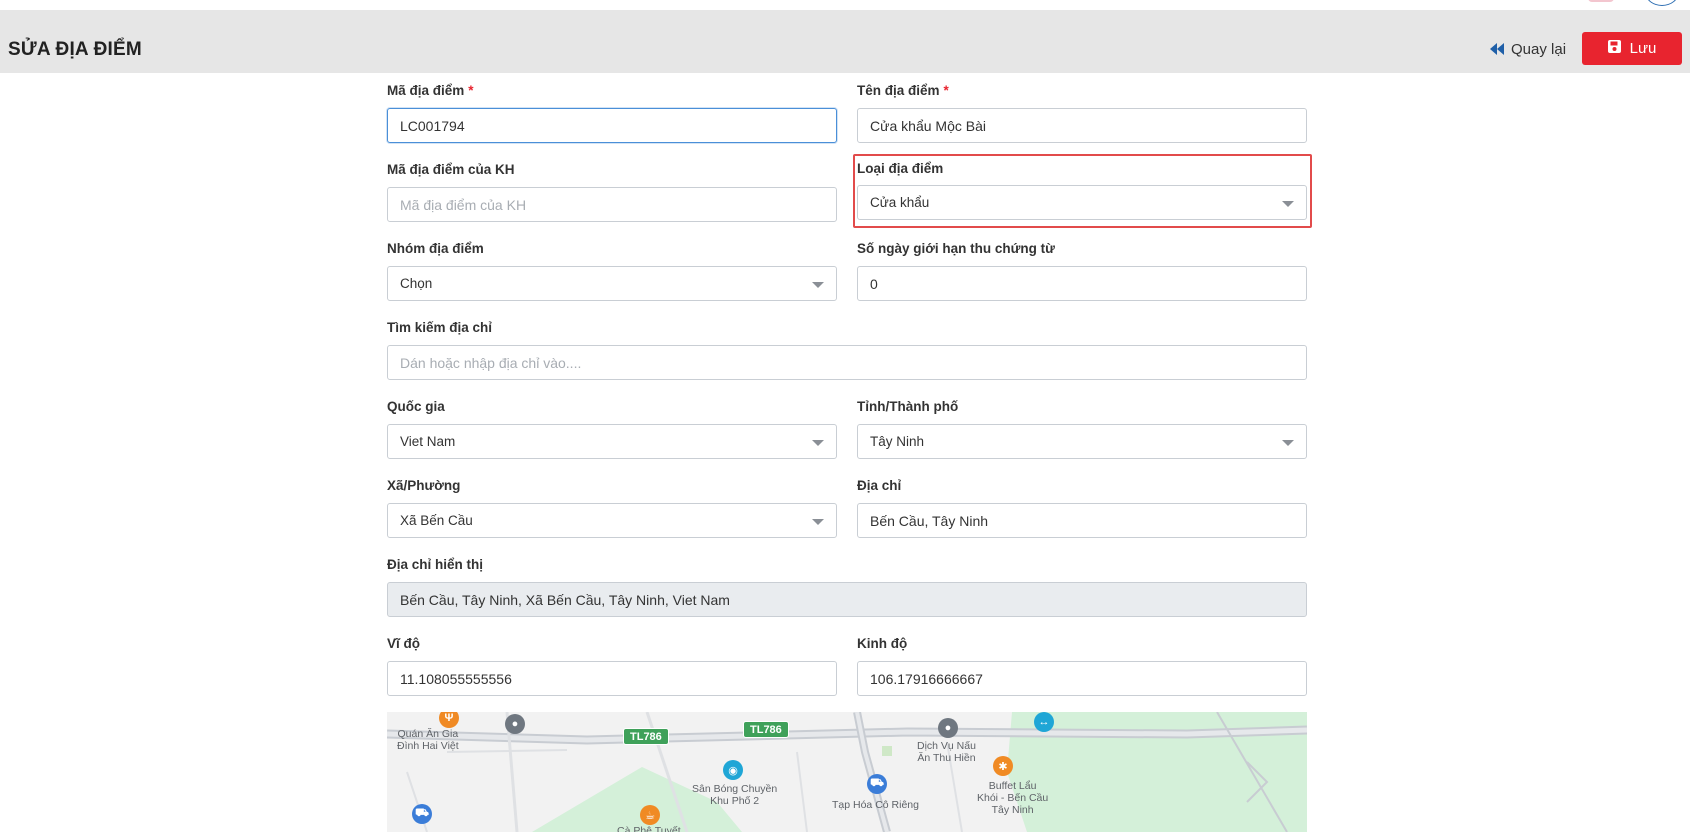 This screenshot has width=1690, height=832. Describe the element at coordinates (451, 169) in the screenshot. I see `ma-dia-diem-kh-label: Mã địa điểm của KH` at that location.